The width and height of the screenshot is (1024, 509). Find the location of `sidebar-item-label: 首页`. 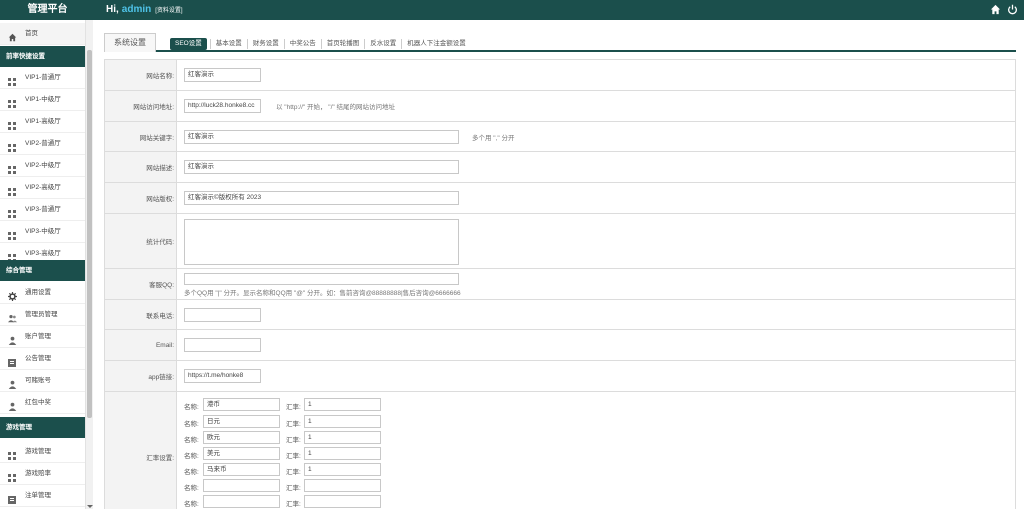

sidebar-item-label: 首页 is located at coordinates (31, 33).